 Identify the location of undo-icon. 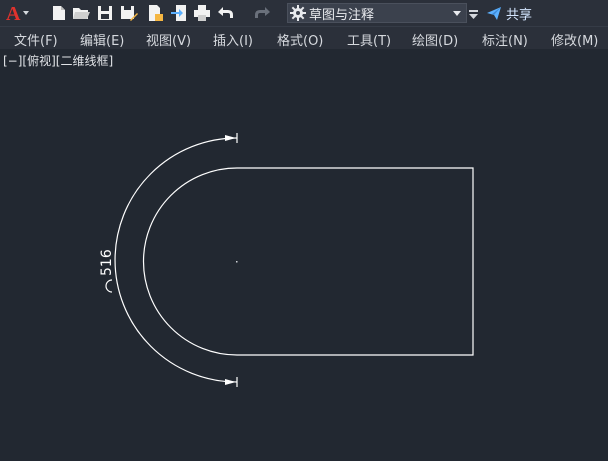
(226, 13).